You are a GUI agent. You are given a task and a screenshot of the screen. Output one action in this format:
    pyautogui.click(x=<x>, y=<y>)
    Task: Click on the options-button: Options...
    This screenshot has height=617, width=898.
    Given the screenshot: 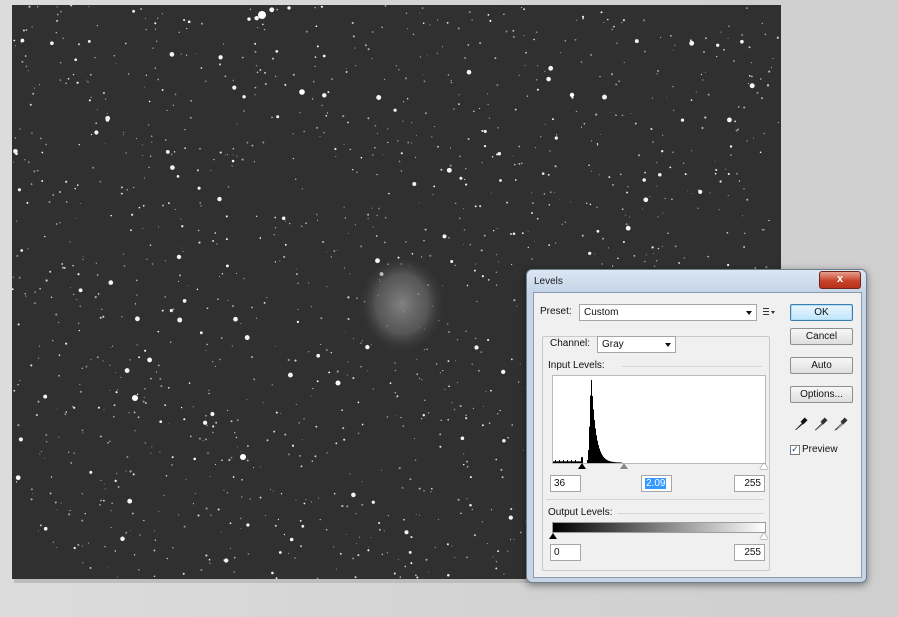 What is the action you would take?
    pyautogui.click(x=821, y=394)
    